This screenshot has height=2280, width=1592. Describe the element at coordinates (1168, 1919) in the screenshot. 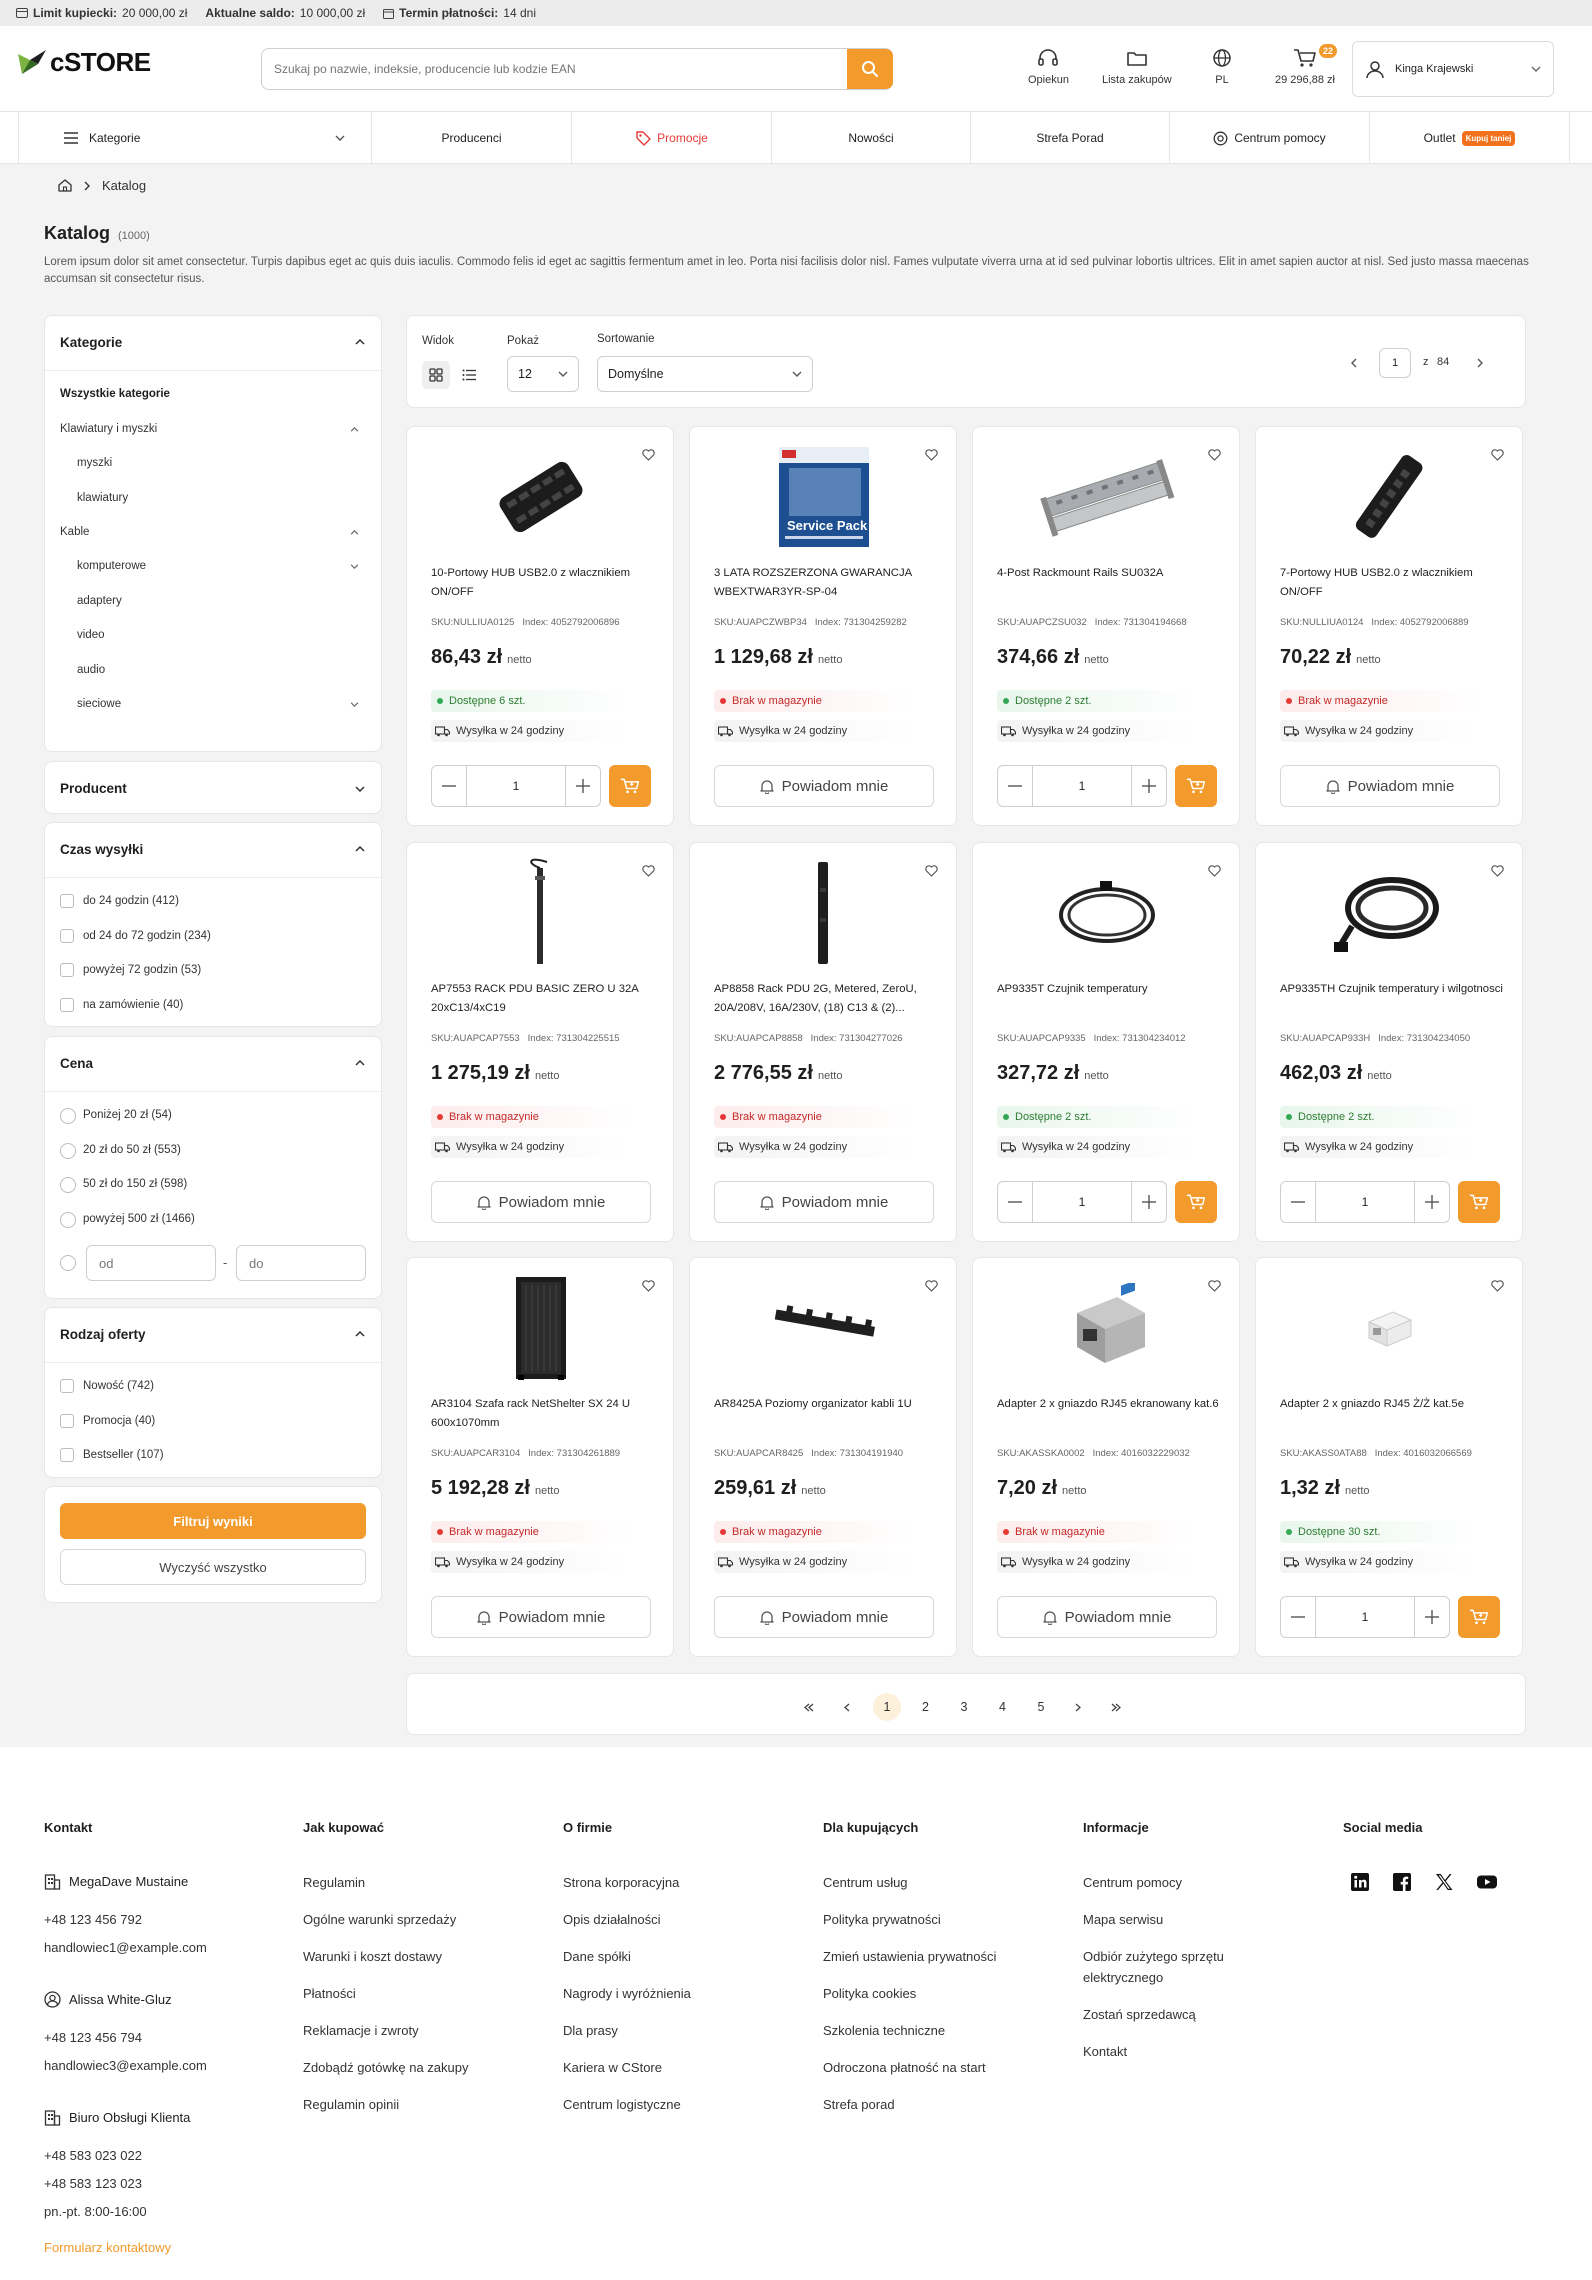

I see `footer-info-link: Mapa serwisu` at that location.